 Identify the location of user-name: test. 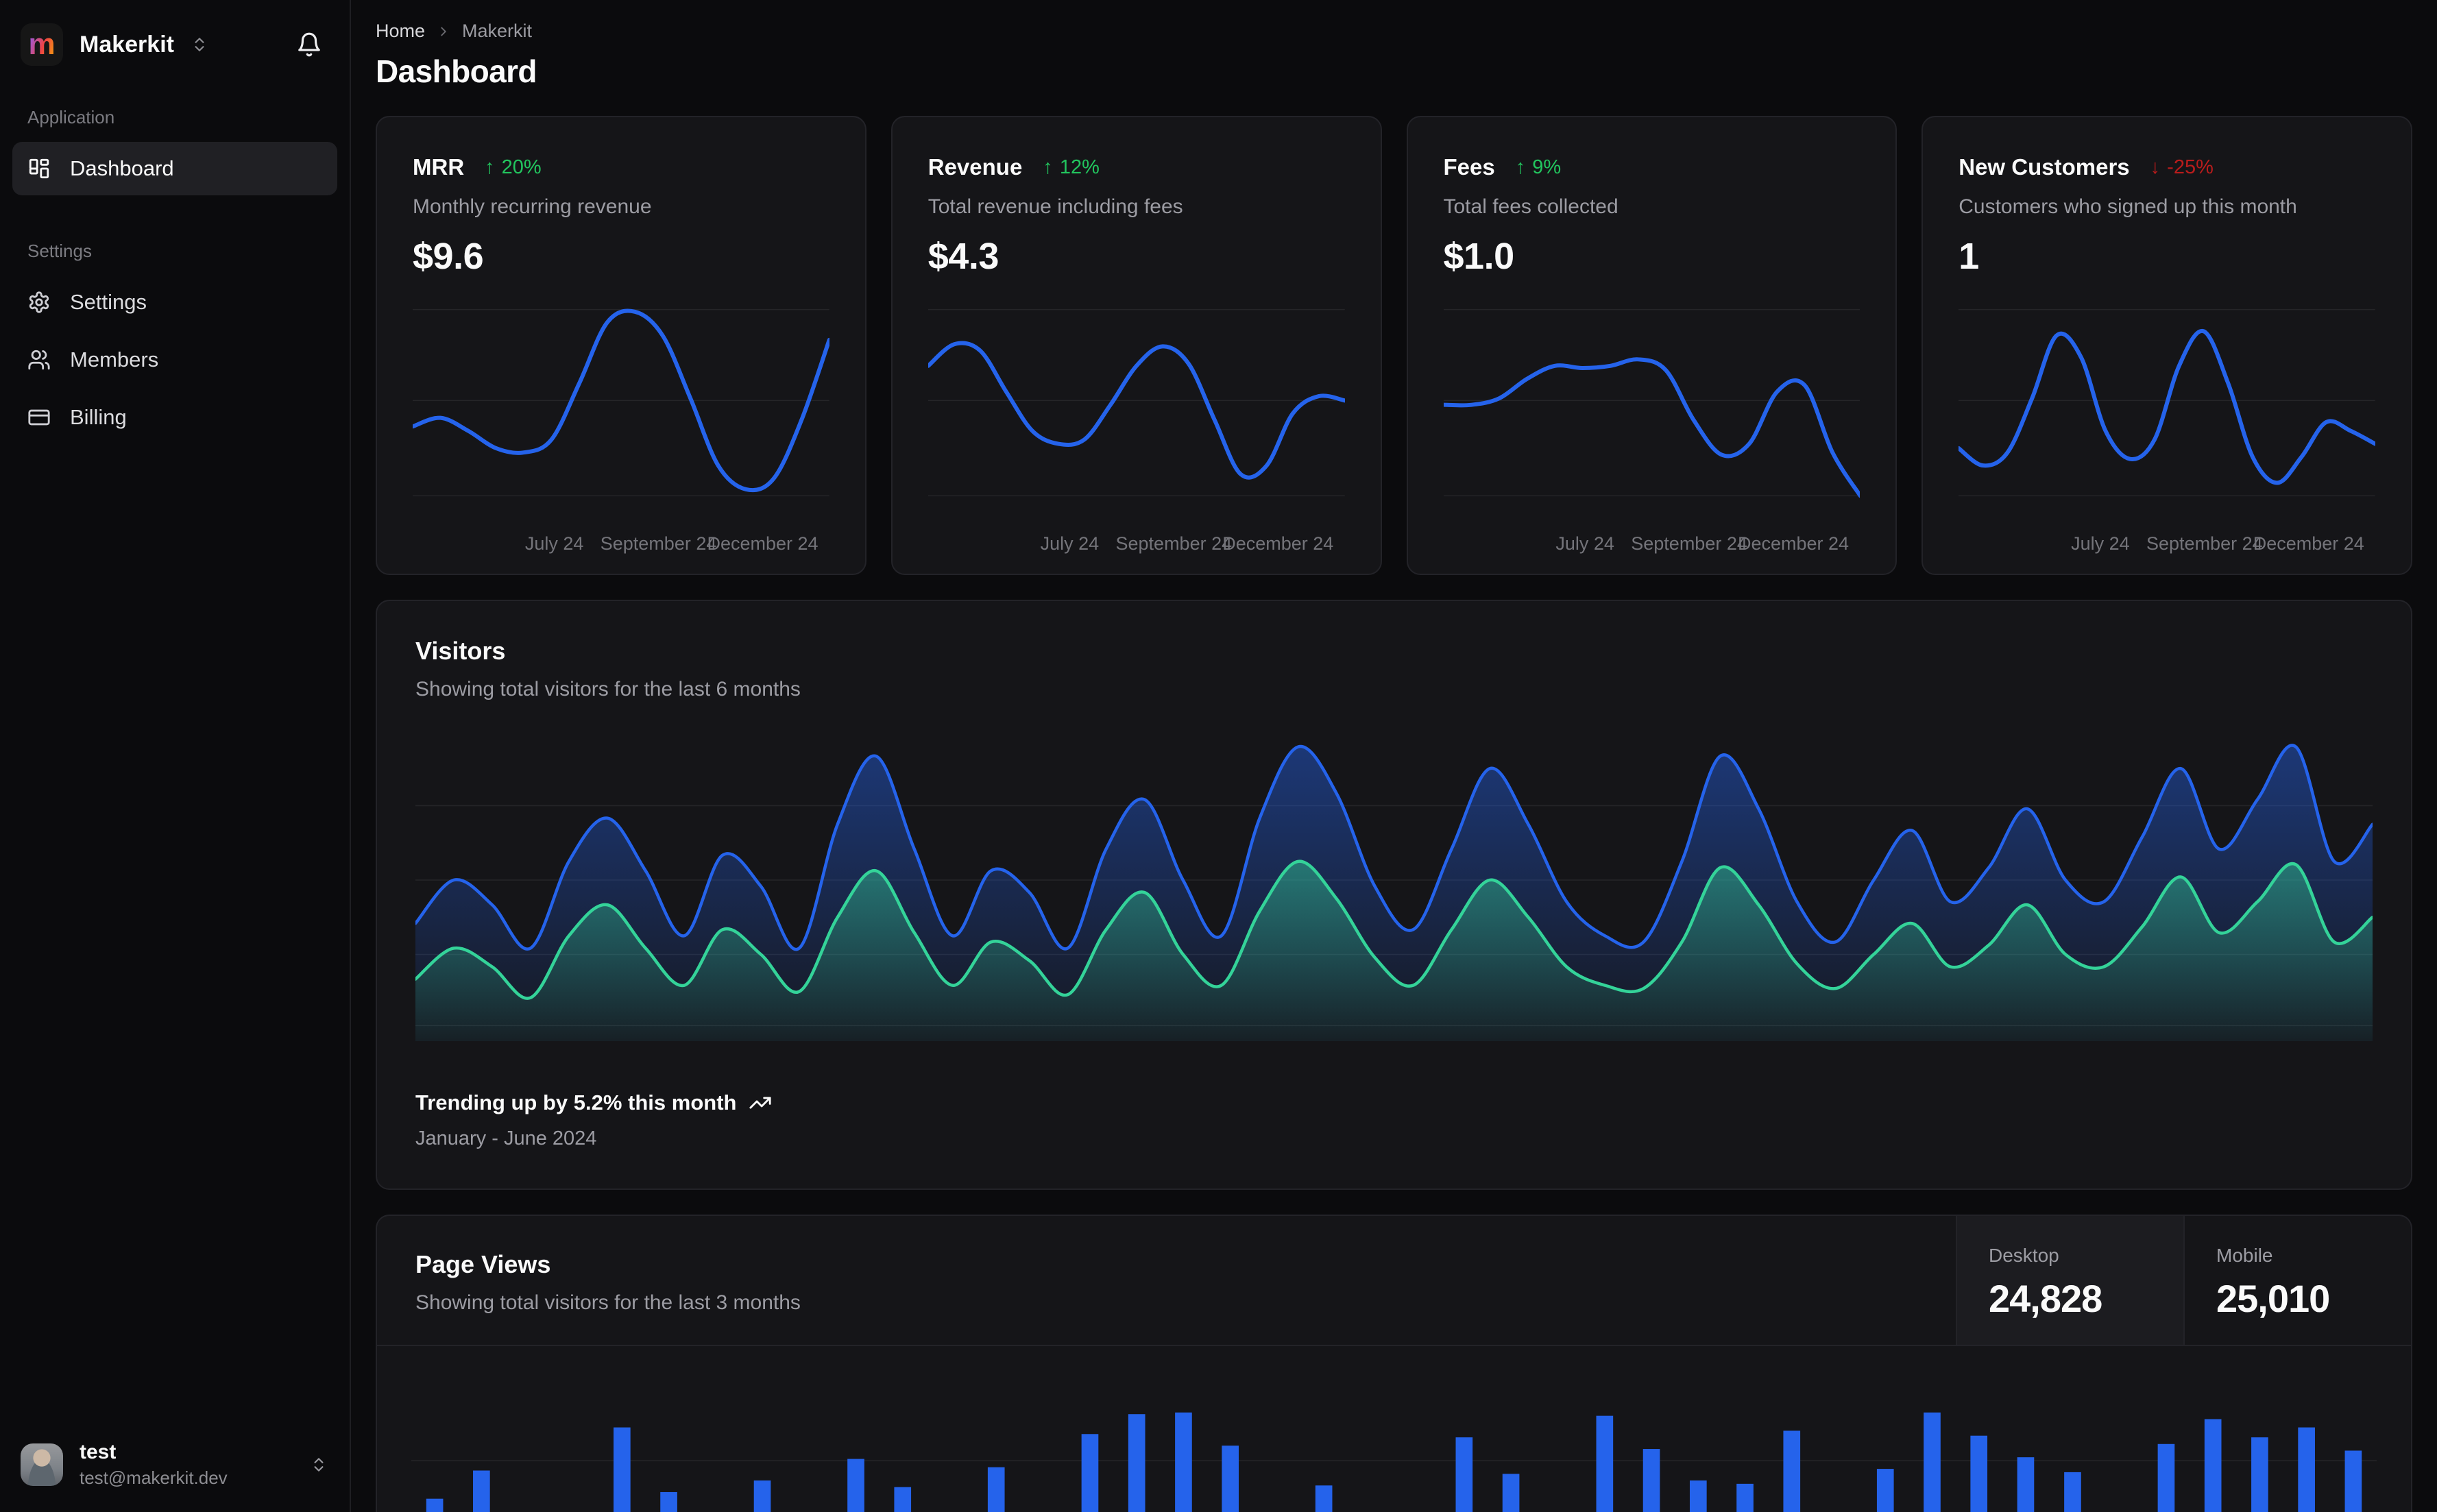
(98, 1452).